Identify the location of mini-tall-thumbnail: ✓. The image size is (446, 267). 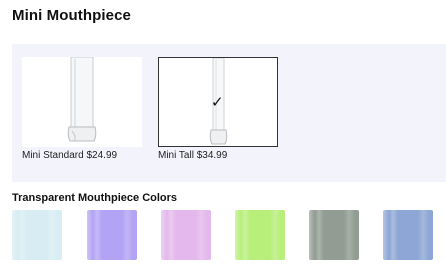
(218, 102).